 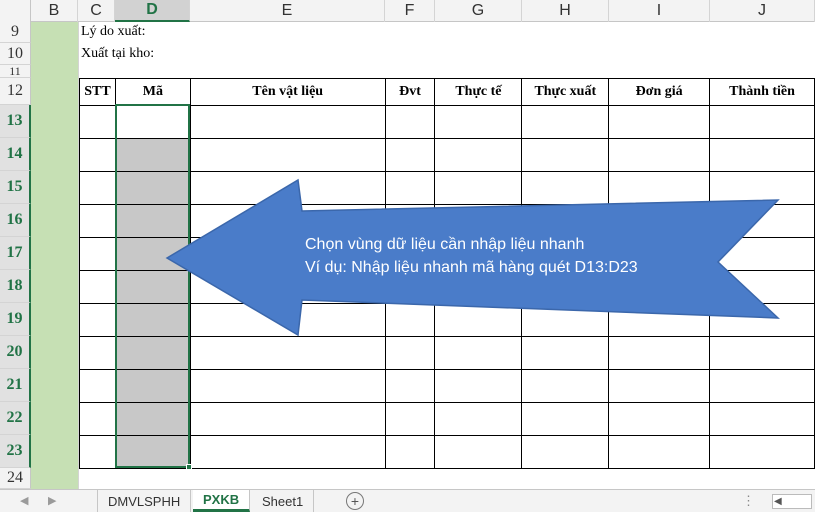 What do you see at coordinates (748, 501) in the screenshot?
I see `more-options-icon: ⋮` at bounding box center [748, 501].